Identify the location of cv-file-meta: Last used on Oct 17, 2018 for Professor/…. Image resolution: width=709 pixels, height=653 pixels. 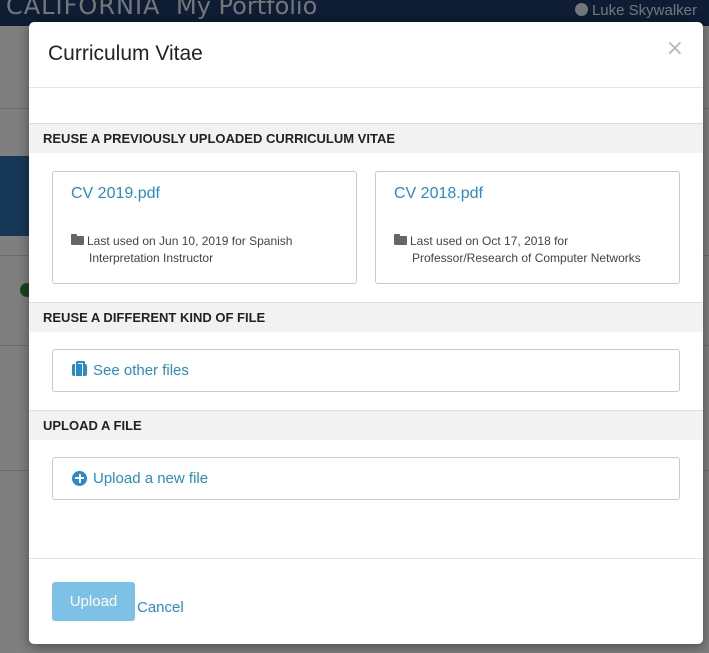
(530, 250).